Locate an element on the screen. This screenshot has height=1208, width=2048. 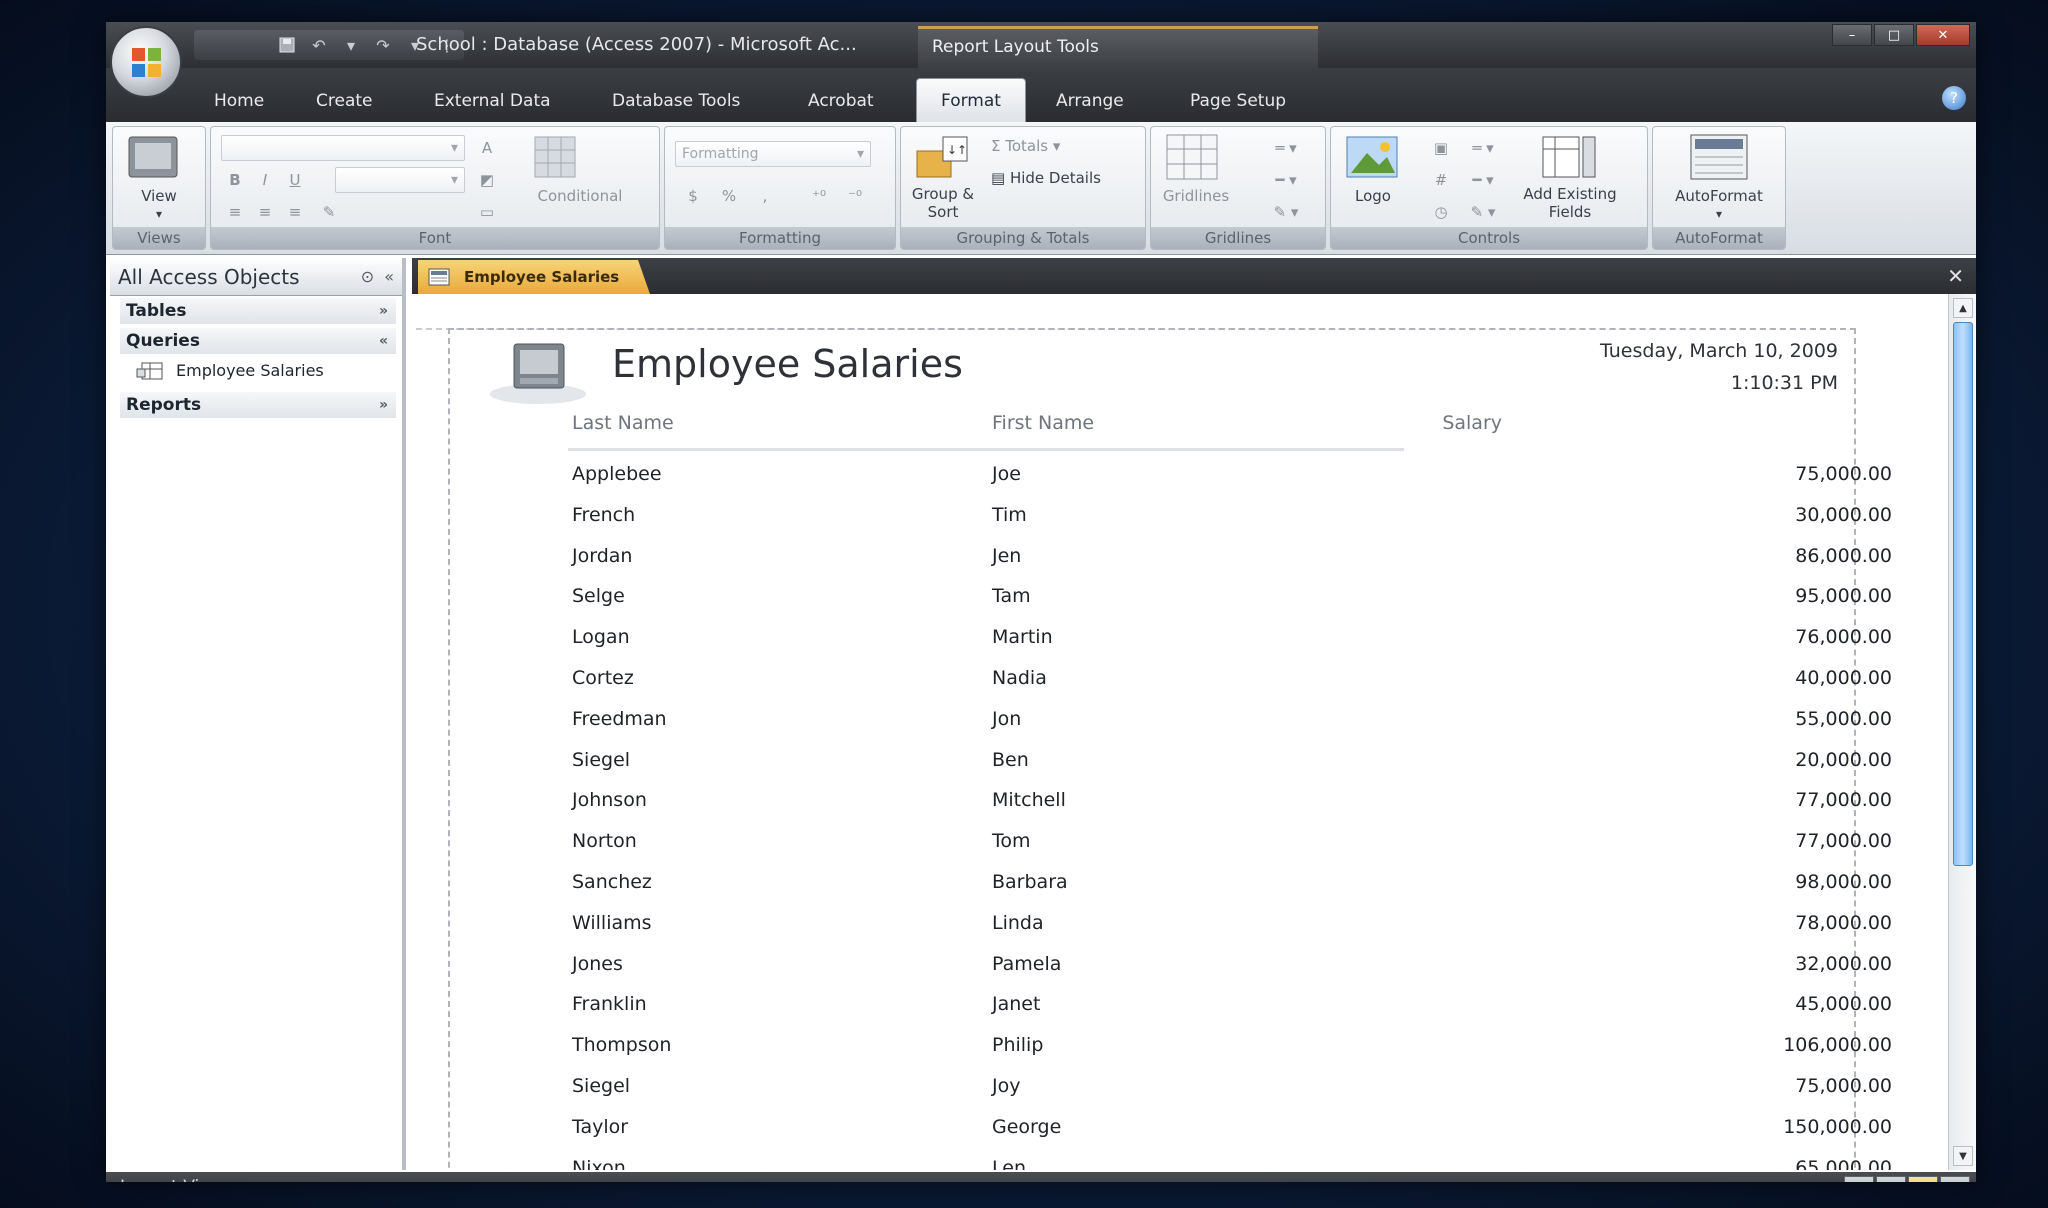
tab-arrange: Arrange is located at coordinates (1090, 101).